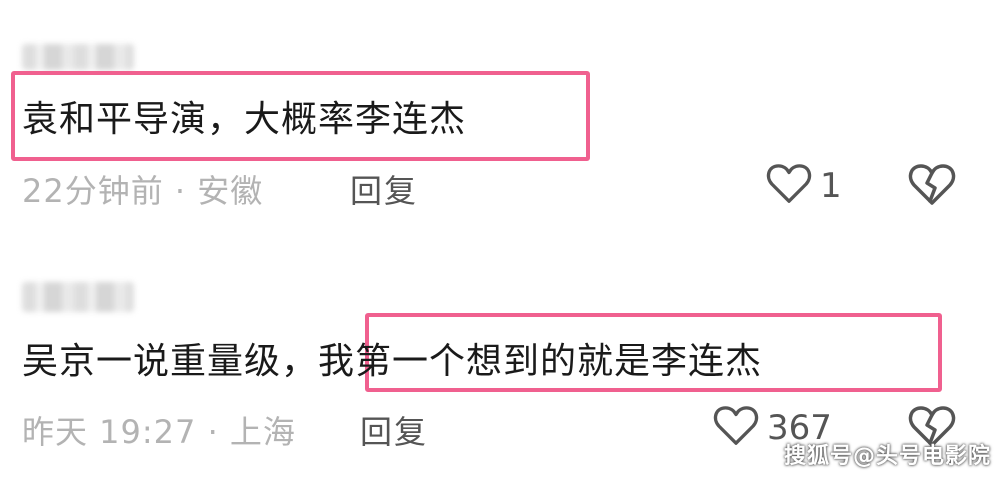 This screenshot has width=1007, height=482. What do you see at coordinates (93, 191) in the screenshot?
I see `comment-time: 22分钟前` at bounding box center [93, 191].